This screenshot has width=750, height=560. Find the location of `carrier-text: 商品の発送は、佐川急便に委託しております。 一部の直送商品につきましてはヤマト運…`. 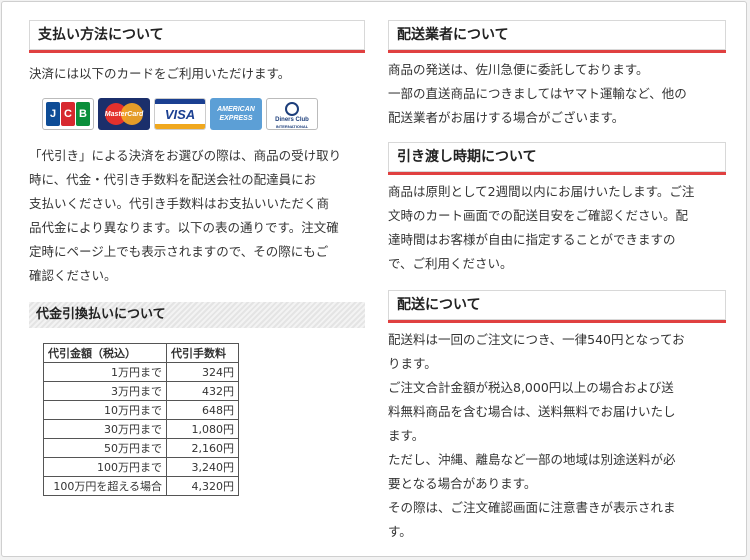

carrier-text: 商品の発送は、佐川急便に委託しております。 一部の直送商品につきましてはヤマト運… is located at coordinates (537, 93).